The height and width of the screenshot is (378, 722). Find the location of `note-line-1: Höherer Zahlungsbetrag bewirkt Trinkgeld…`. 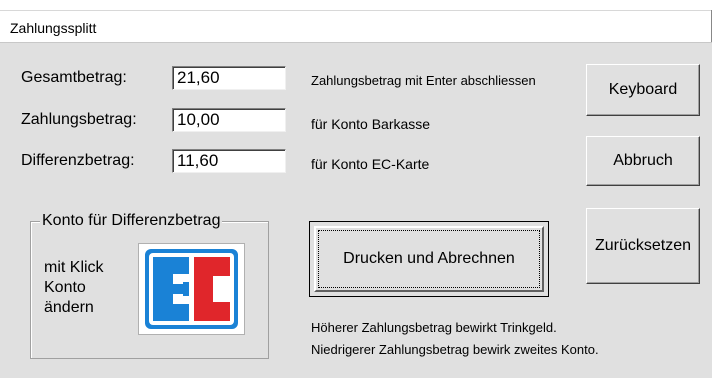

note-line-1: Höherer Zahlungsbetrag bewirkt Trinkgeld… is located at coordinates (434, 327).